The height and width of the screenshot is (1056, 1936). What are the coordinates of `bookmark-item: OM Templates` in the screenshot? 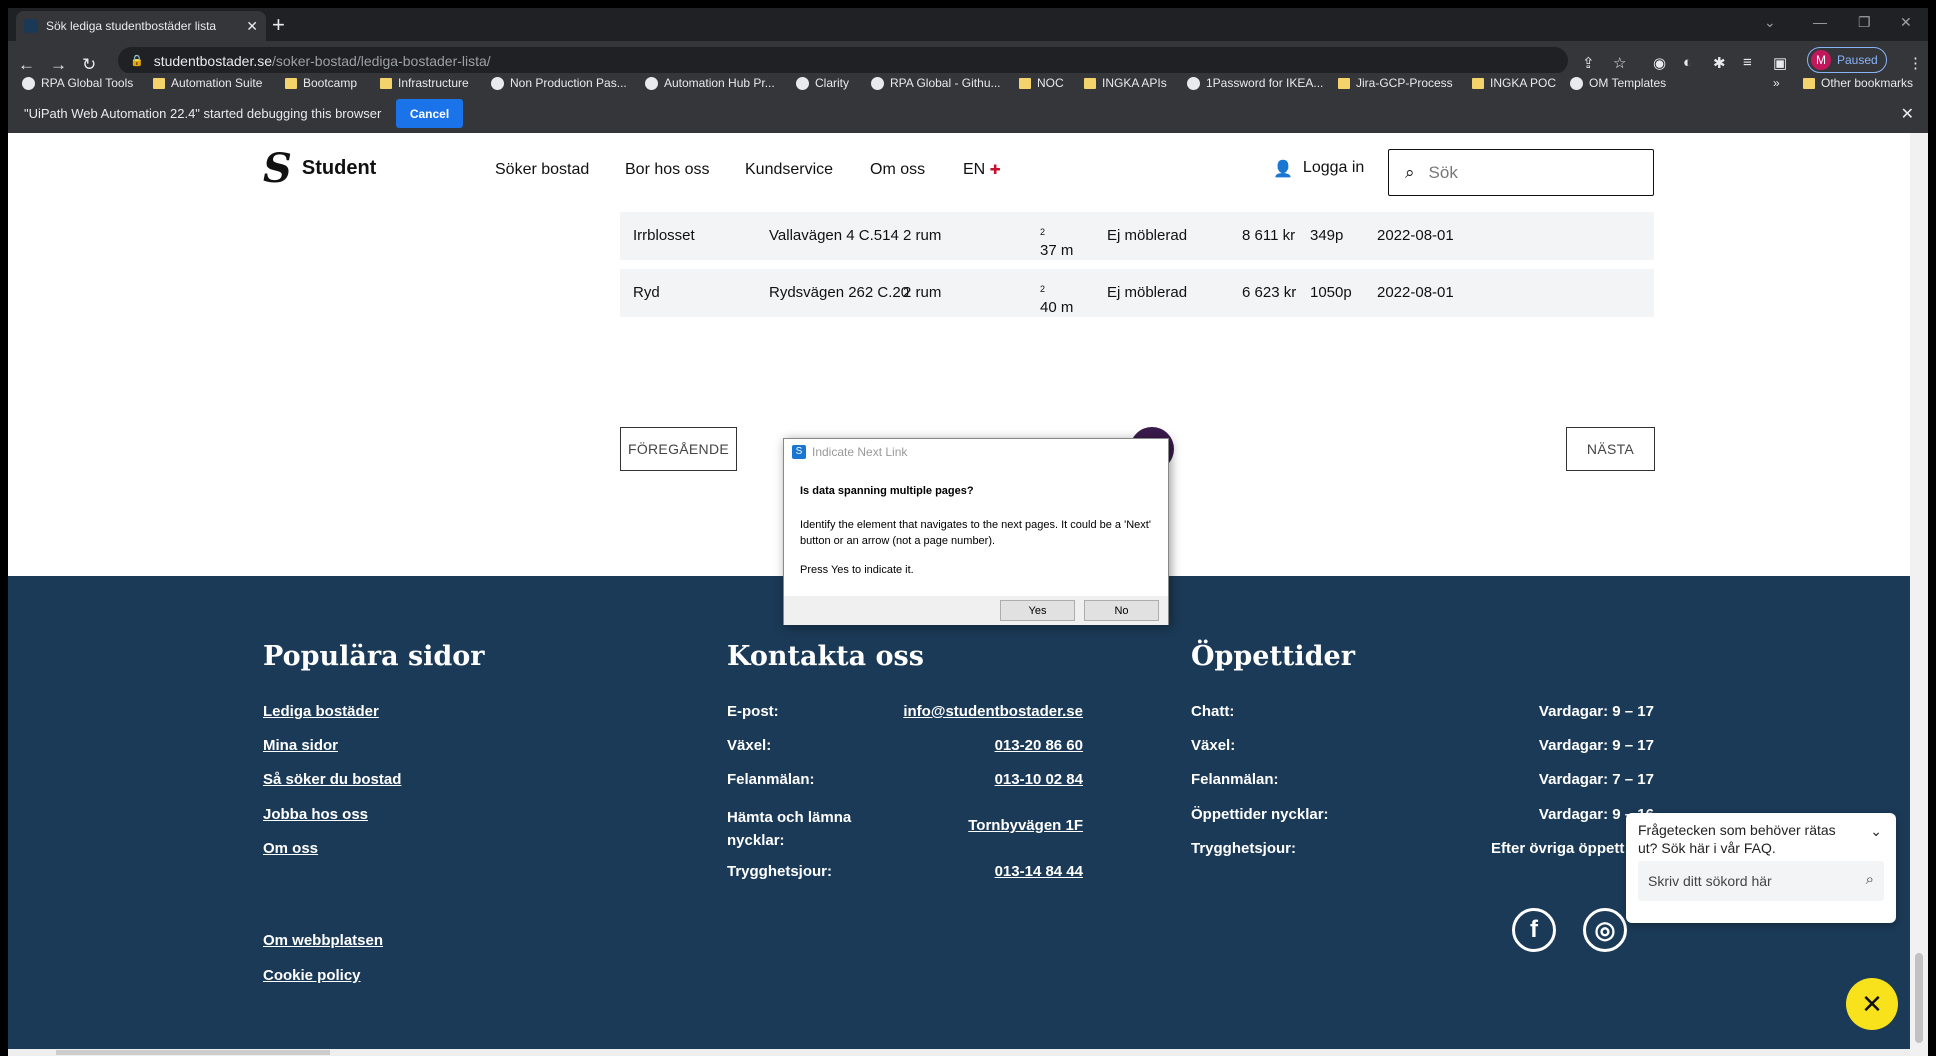 It's located at (1618, 83).